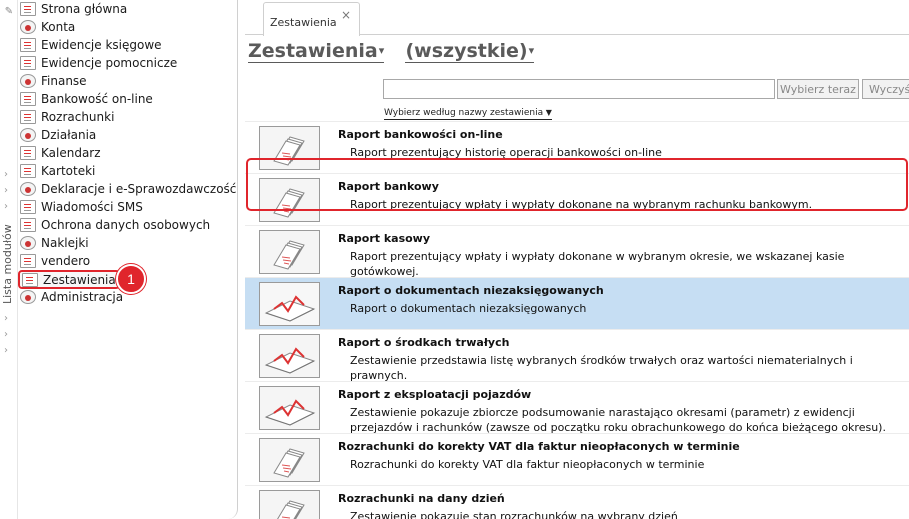 The height and width of the screenshot is (519, 909). Describe the element at coordinates (885, 89) in the screenshot. I see `clear-button: Wyczyść` at that location.